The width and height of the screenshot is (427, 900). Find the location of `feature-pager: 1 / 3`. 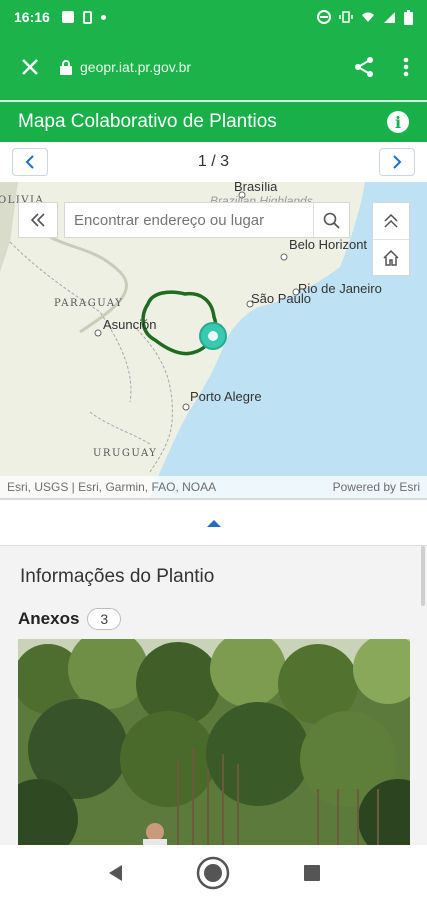

feature-pager: 1 / 3 is located at coordinates (213, 162).